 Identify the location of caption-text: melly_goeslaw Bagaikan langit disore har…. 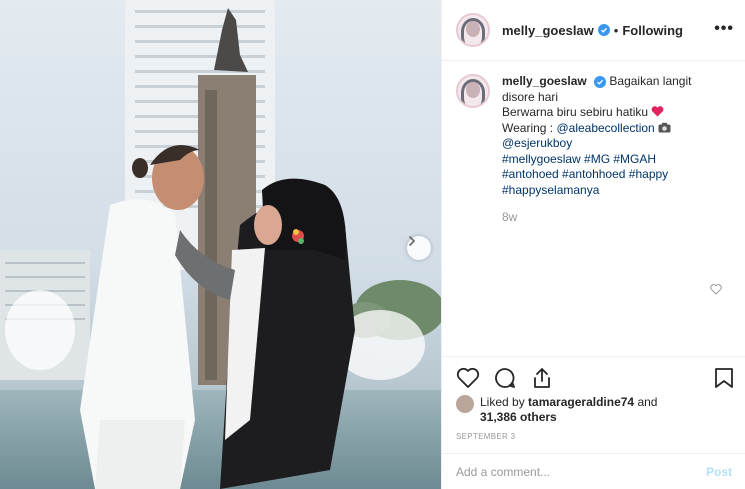
(617, 150).